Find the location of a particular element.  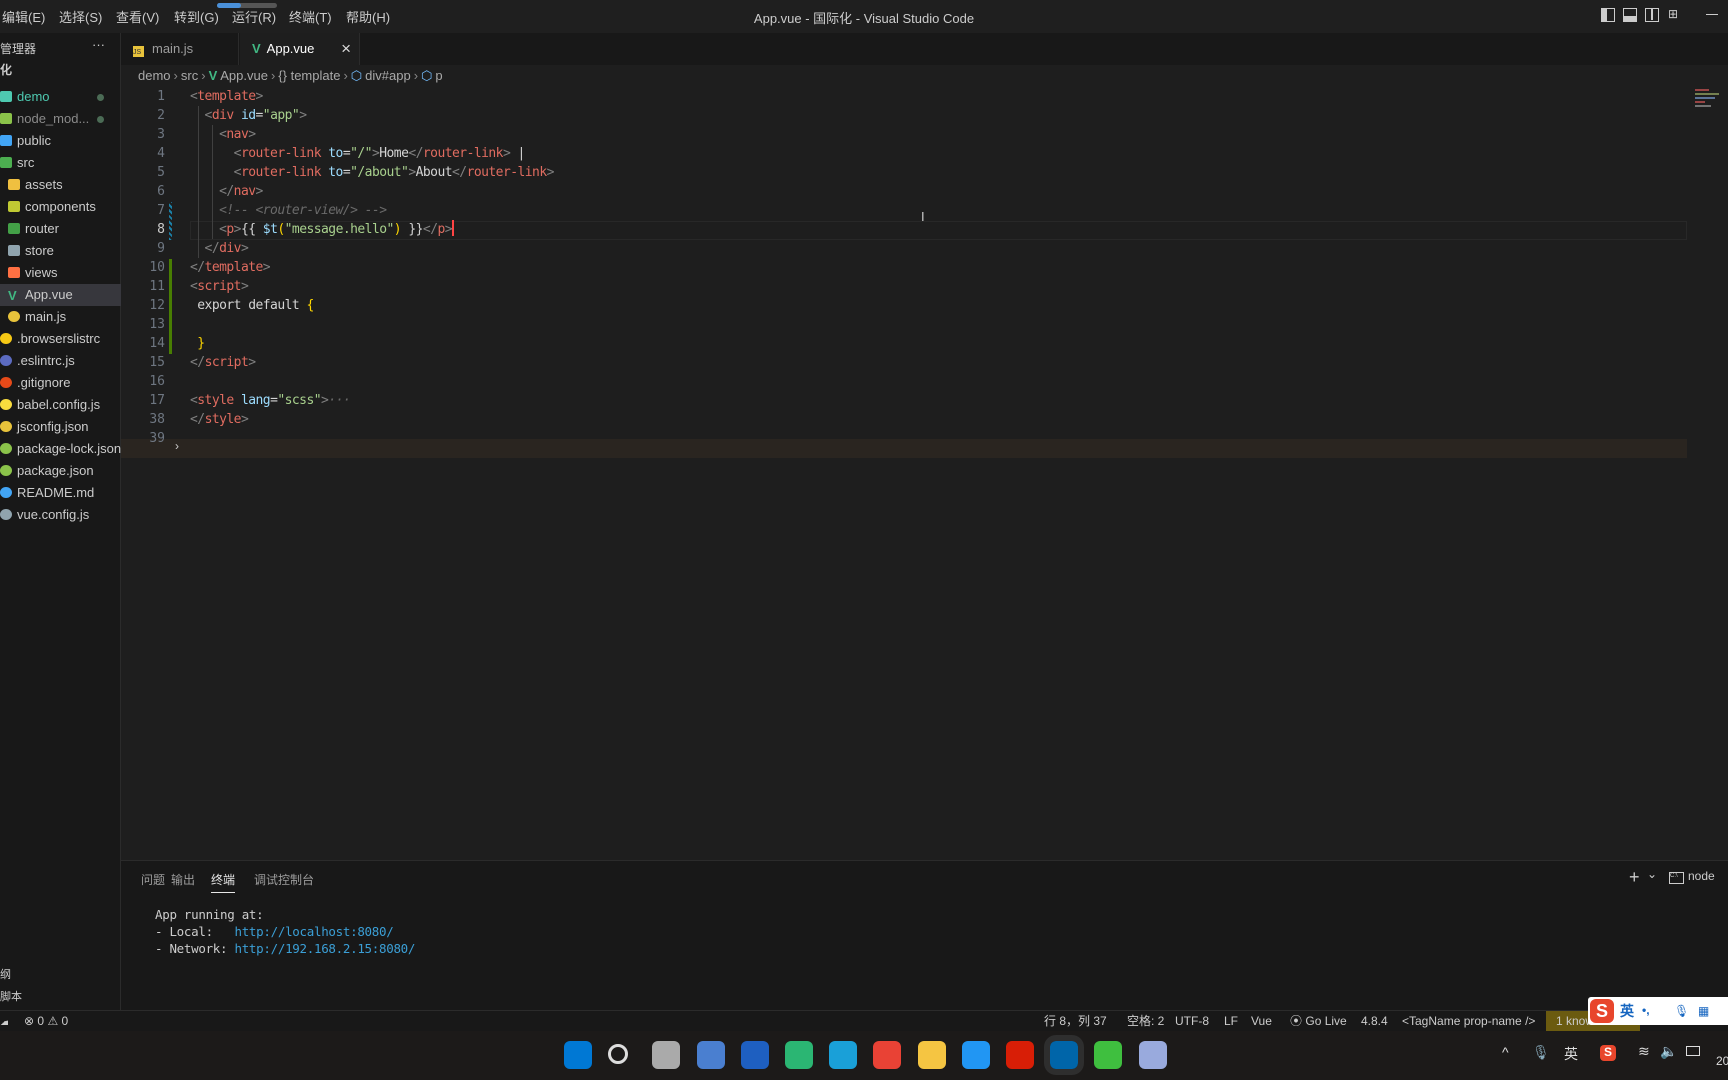

file-tree-item: package.json is located at coordinates (60, 471).